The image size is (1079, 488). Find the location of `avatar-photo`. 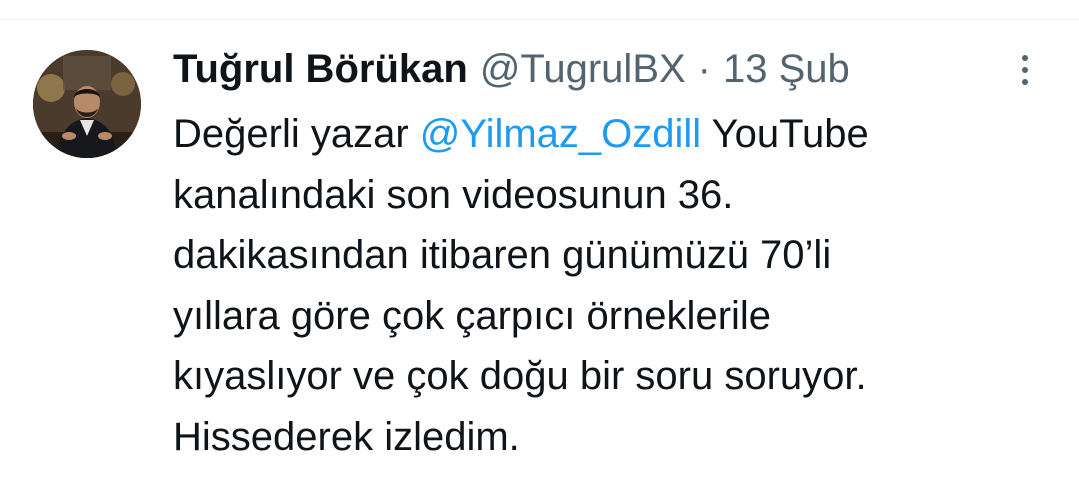

avatar-photo is located at coordinates (87, 104).